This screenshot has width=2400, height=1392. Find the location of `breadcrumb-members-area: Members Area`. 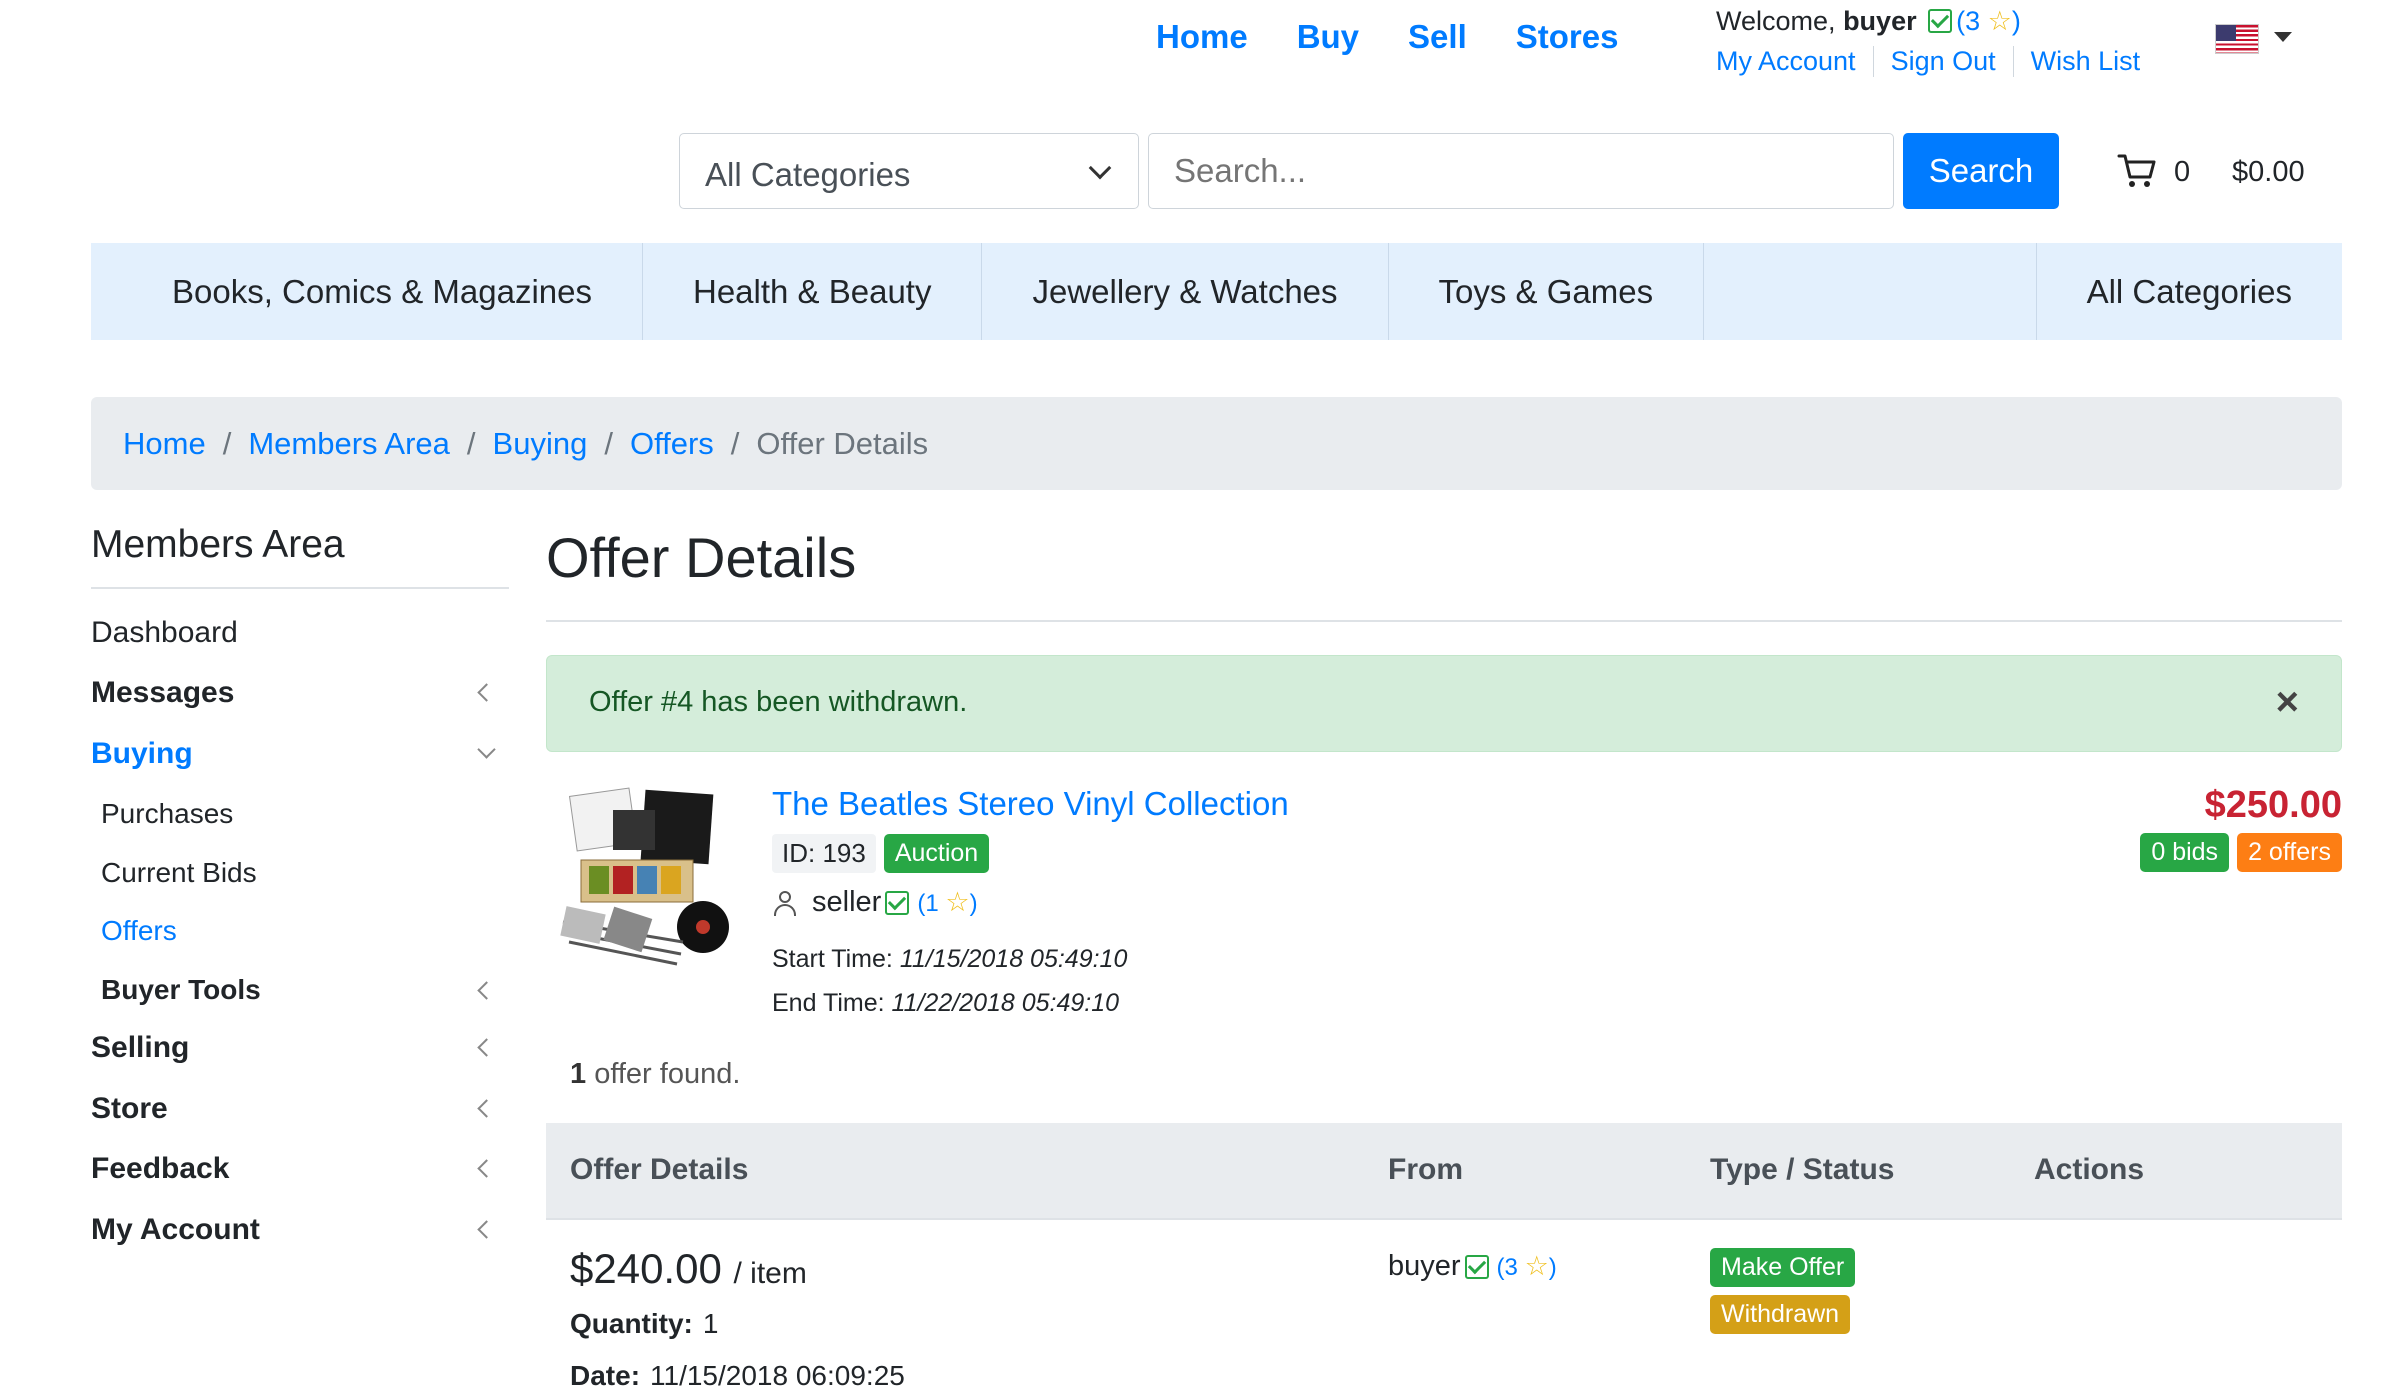

breadcrumb-members-area: Members Area is located at coordinates (349, 444).